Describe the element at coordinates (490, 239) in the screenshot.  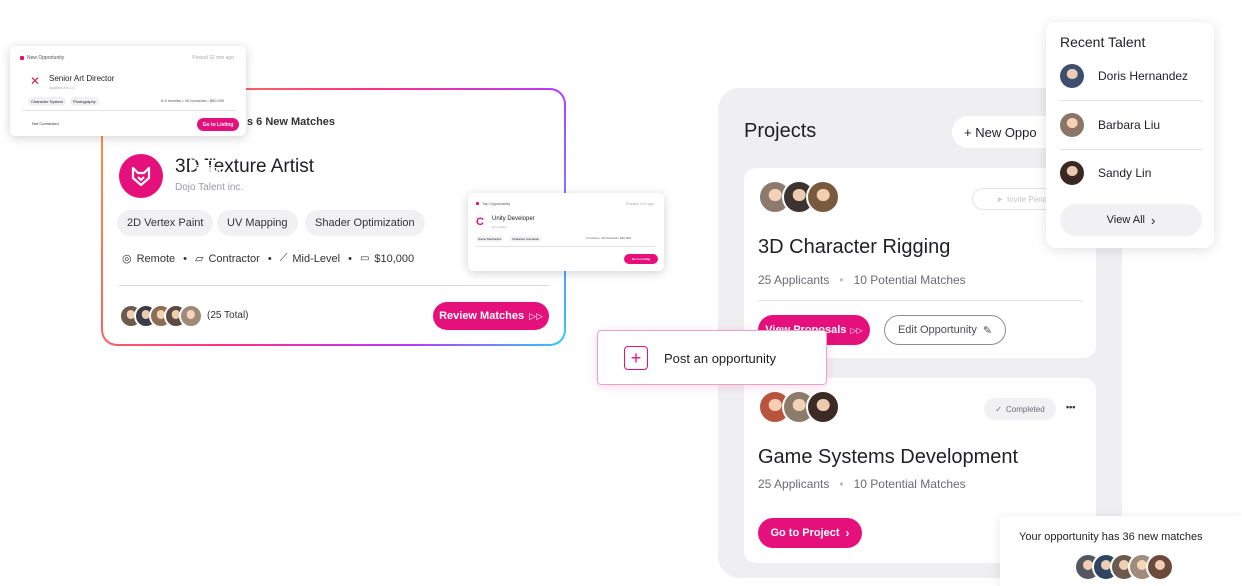
I see `tag-game-mechanics: Game Mechanics` at that location.